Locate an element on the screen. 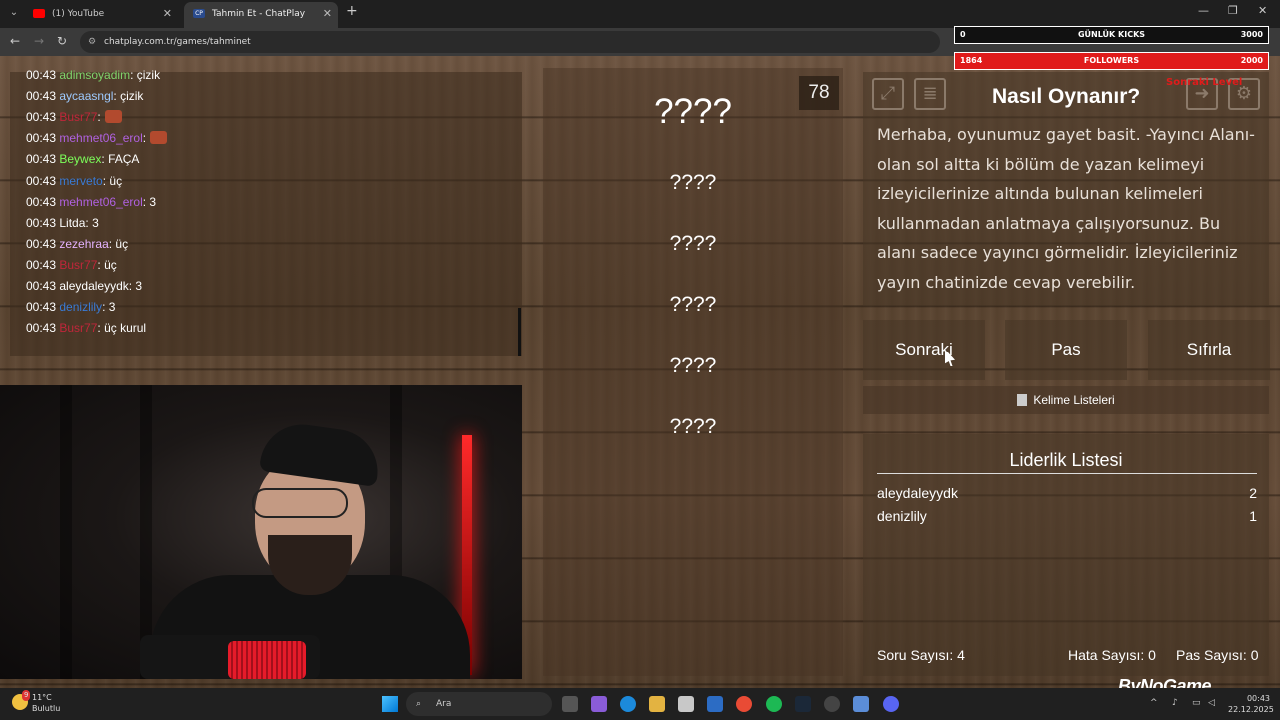 This screenshot has width=1280, height=720. task-view-icon is located at coordinates (570, 704).